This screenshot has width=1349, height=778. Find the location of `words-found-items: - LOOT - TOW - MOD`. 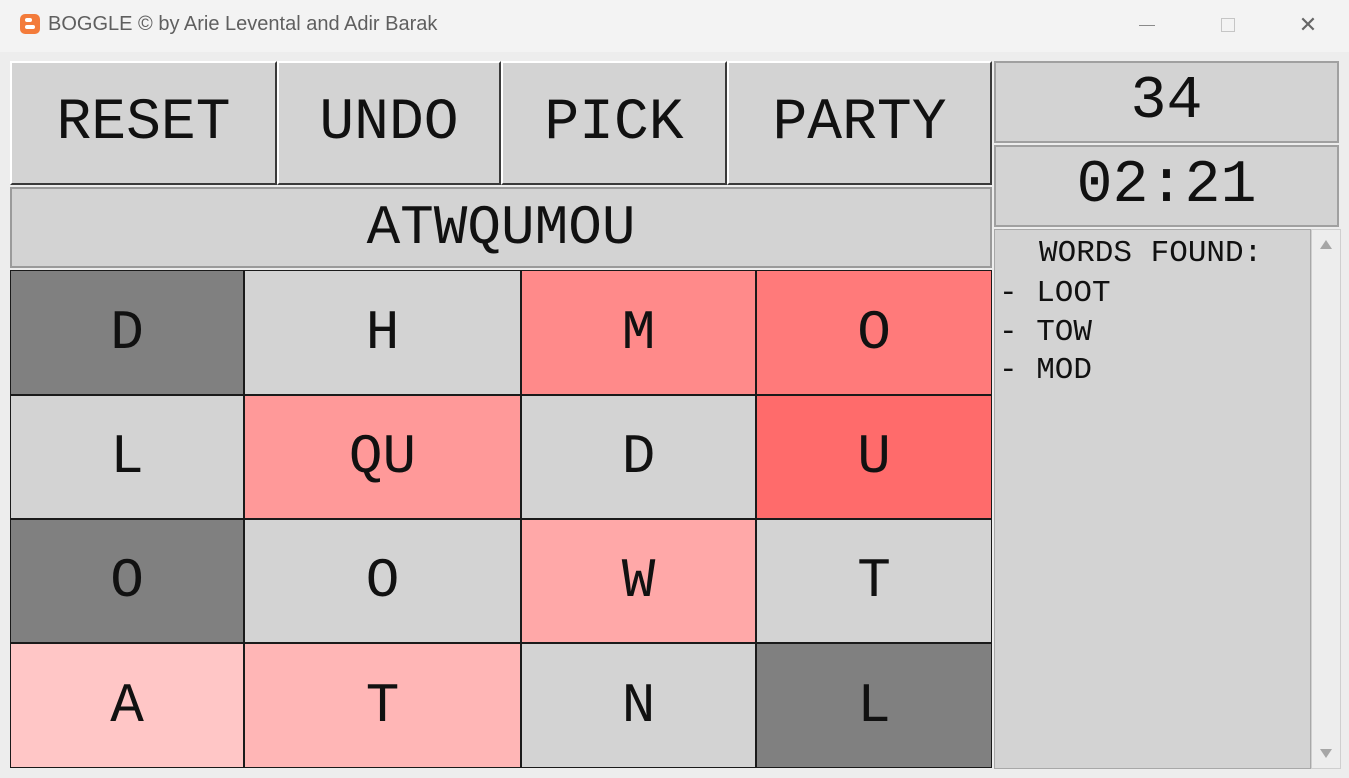

words-found-items: - LOOT - TOW - MOD is located at coordinates (1055, 334).